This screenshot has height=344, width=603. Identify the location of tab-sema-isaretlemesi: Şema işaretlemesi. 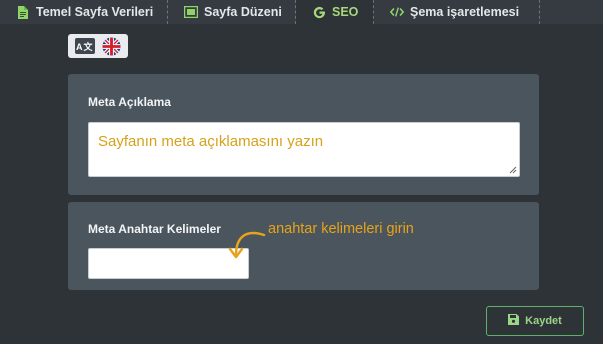
(457, 12).